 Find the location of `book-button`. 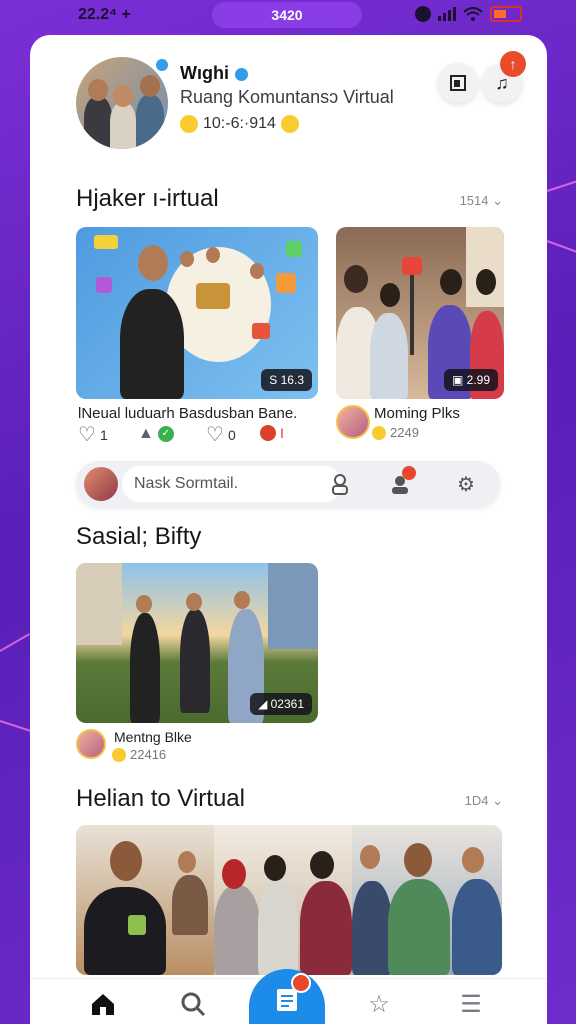

book-button is located at coordinates (458, 83).